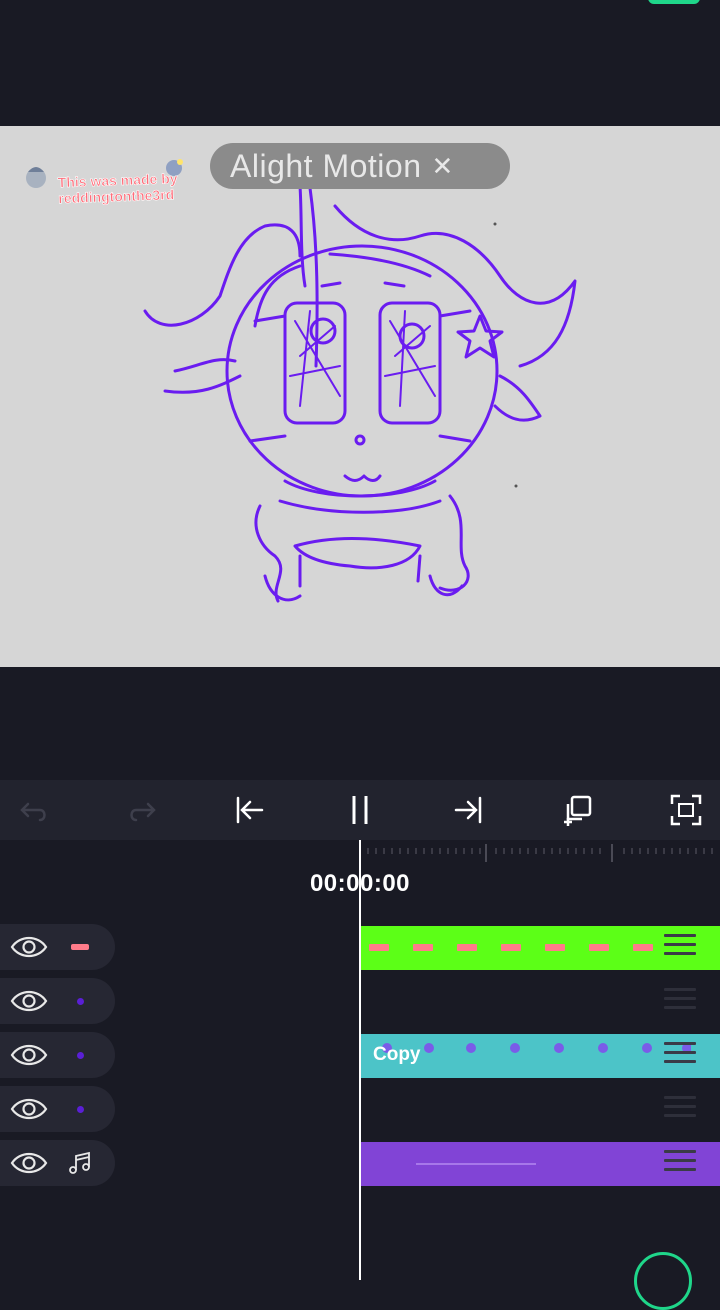 The width and height of the screenshot is (720, 1310). I want to click on jump-to-end-button, so click(468, 810).